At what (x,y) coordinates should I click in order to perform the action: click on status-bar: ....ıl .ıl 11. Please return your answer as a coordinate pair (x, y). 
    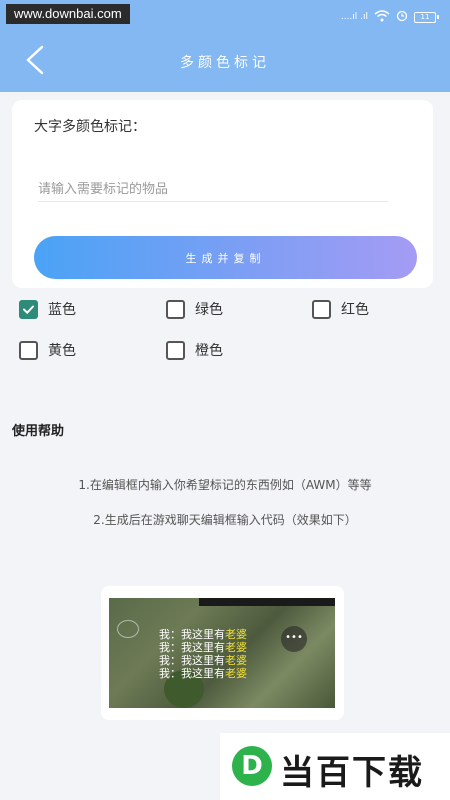
    Looking at the image, I should click on (389, 17).